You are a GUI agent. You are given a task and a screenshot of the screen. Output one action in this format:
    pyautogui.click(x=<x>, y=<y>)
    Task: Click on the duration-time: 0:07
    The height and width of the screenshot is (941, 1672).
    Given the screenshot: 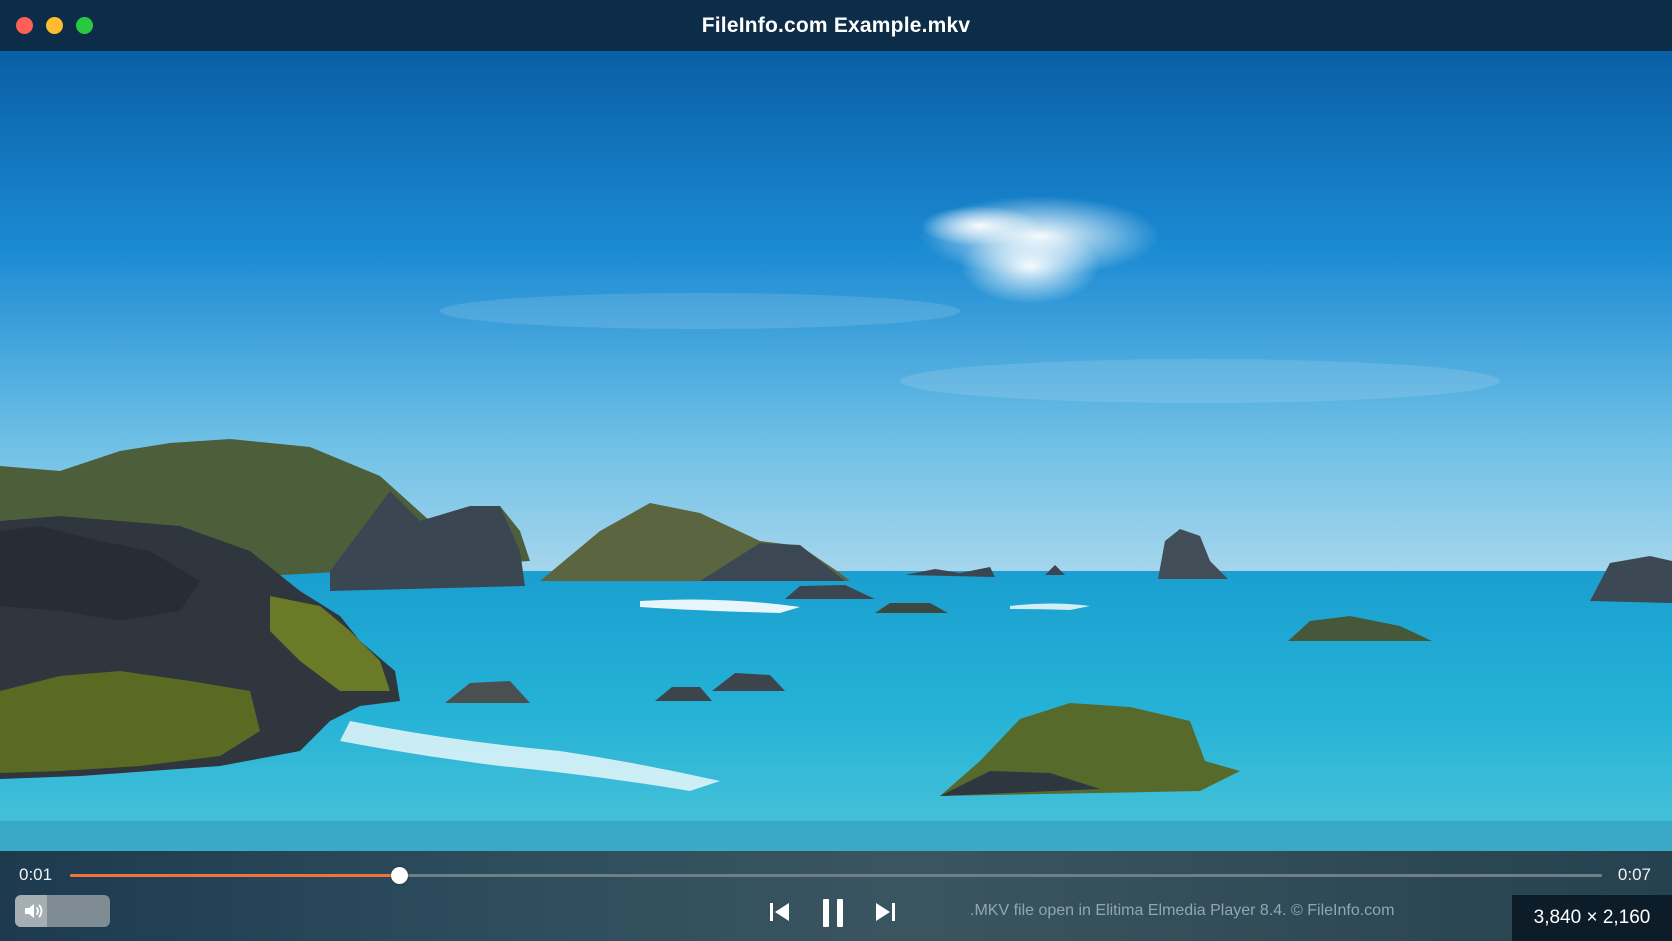 What is the action you would take?
    pyautogui.click(x=1634, y=874)
    